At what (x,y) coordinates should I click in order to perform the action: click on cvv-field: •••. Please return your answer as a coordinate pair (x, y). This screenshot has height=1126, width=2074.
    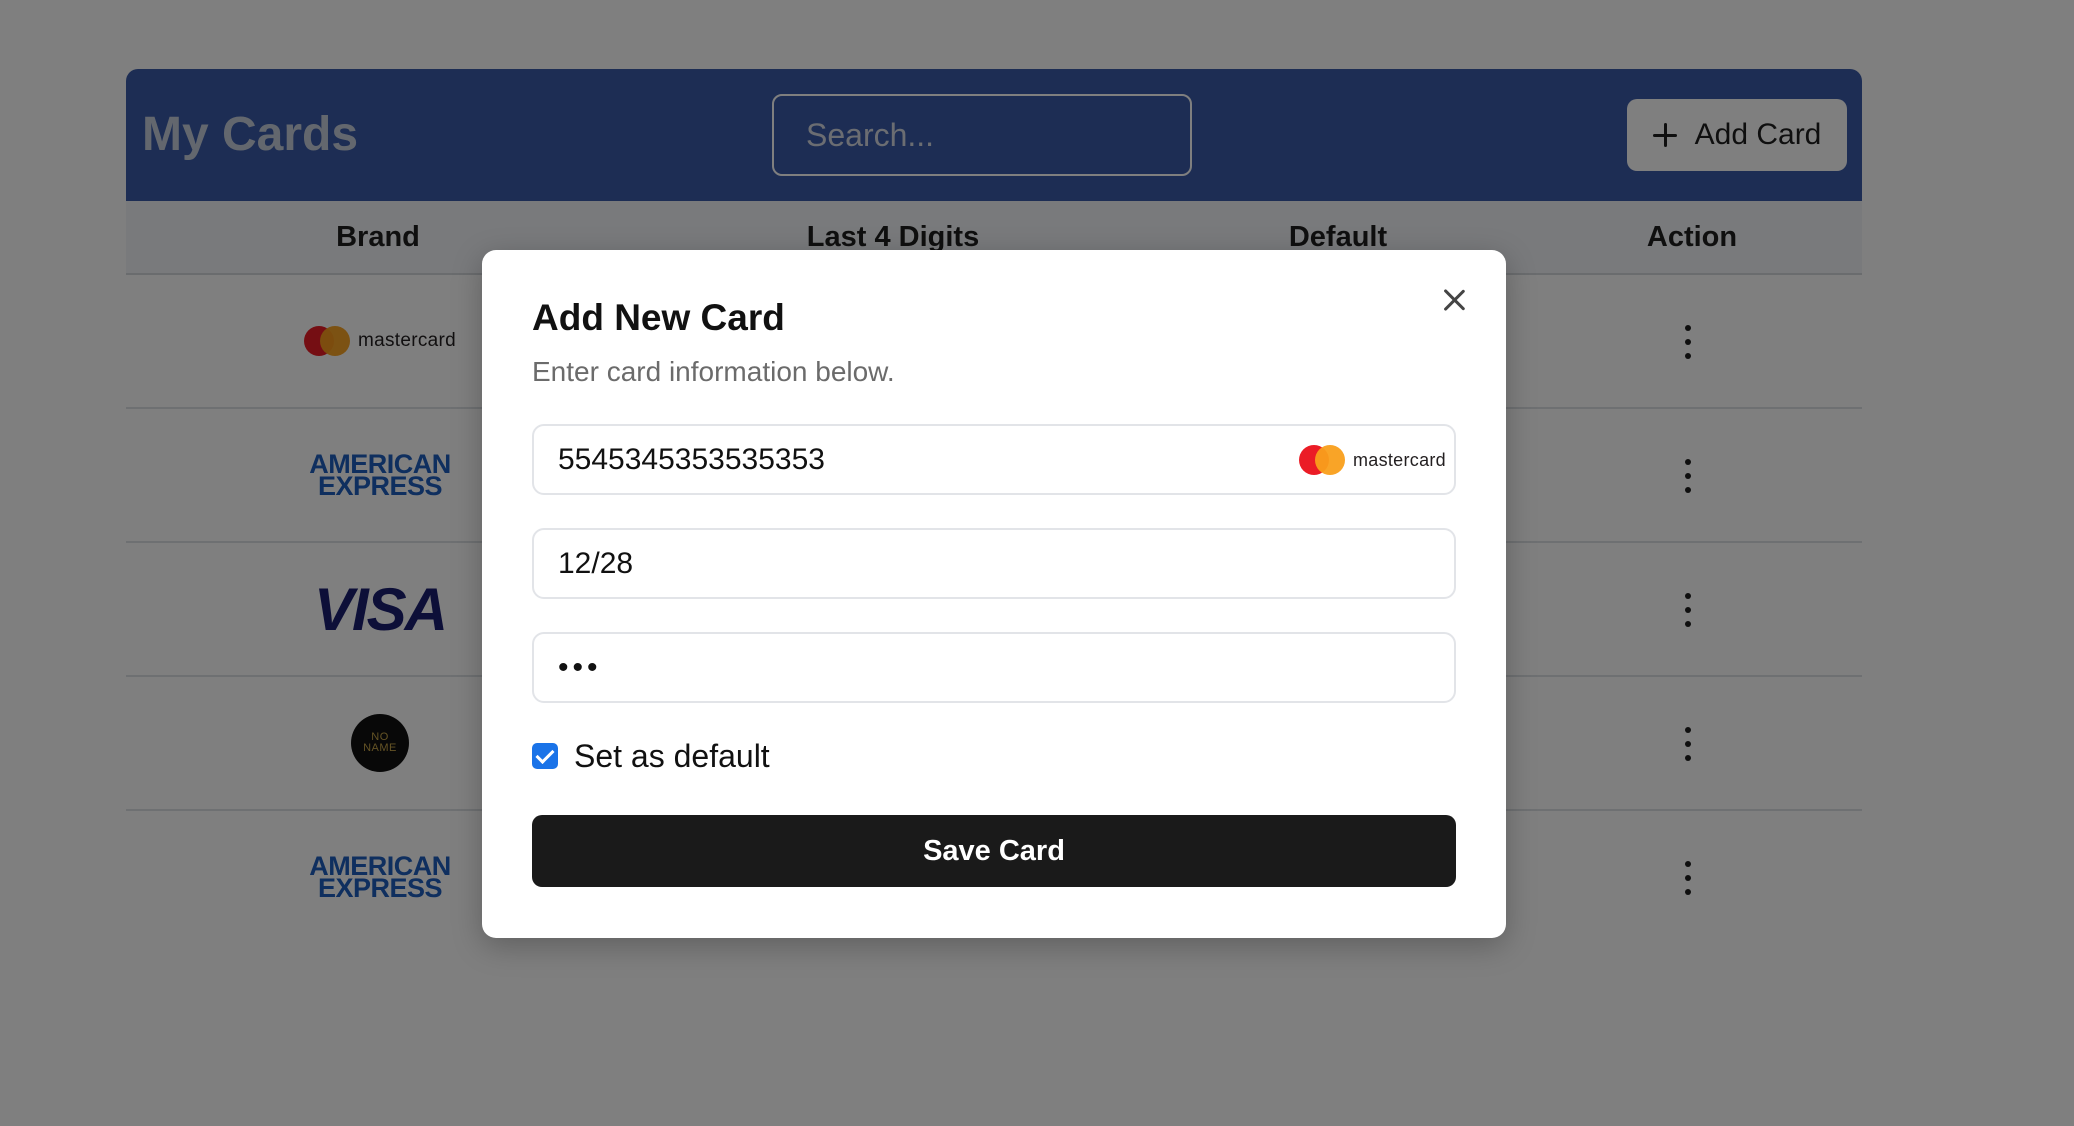
    Looking at the image, I should click on (994, 667).